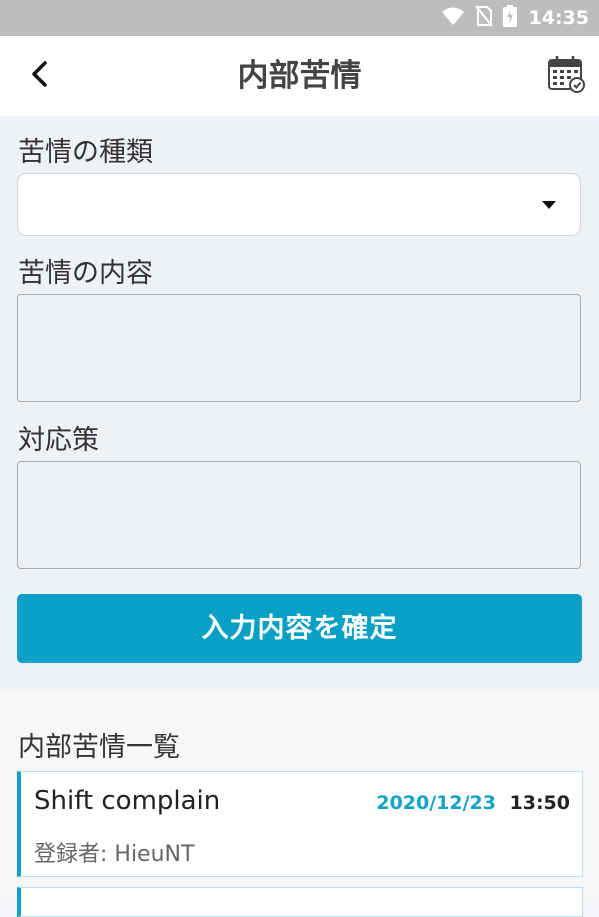  What do you see at coordinates (299, 628) in the screenshot?
I see `confirm-input-button: 入力内容を確定` at bounding box center [299, 628].